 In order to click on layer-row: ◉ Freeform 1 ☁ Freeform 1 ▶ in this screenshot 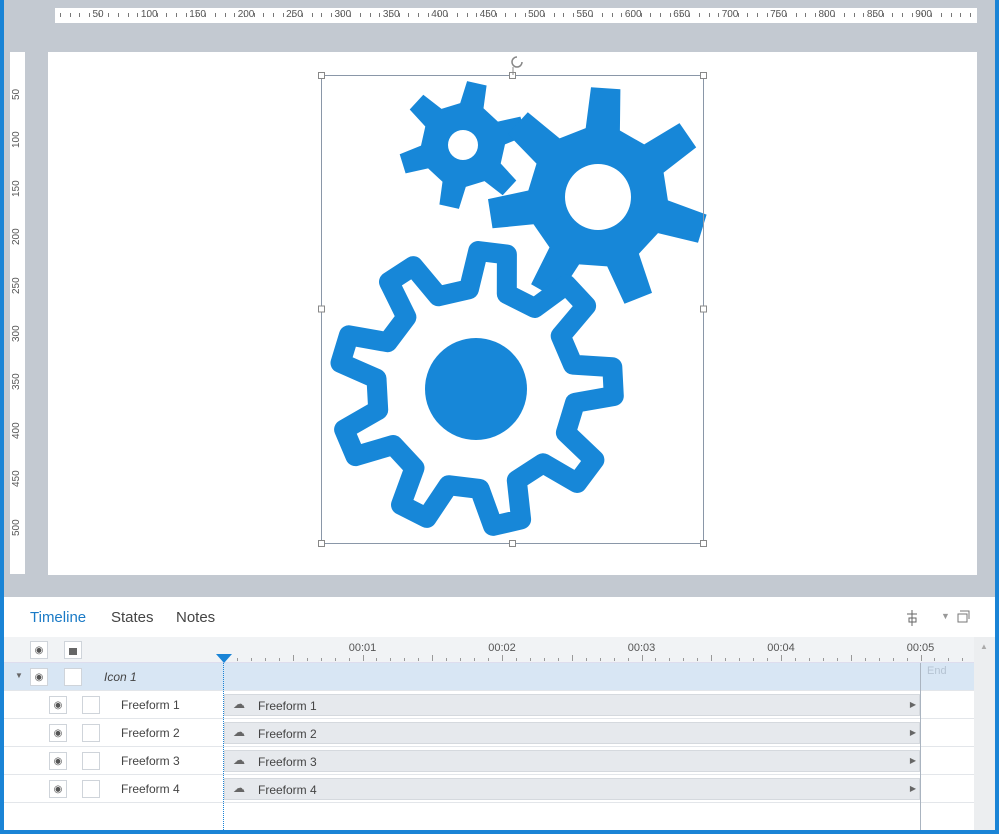, I will do `click(489, 705)`.